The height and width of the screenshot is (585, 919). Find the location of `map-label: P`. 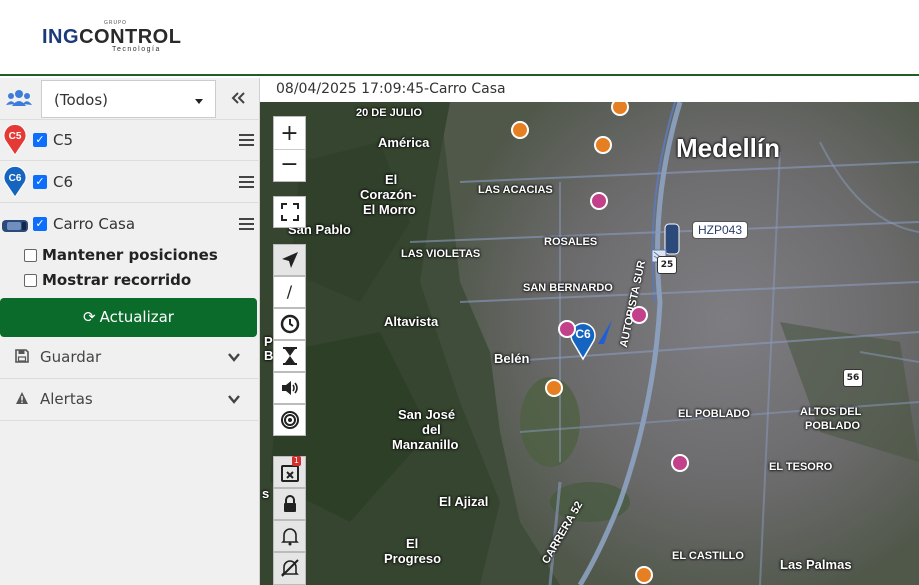

map-label: P is located at coordinates (268, 341).